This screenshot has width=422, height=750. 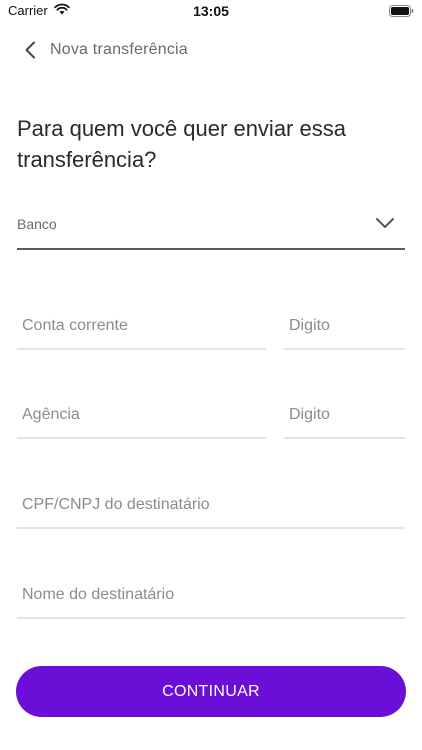 I want to click on cpf-cnpj-input, so click(x=211, y=510).